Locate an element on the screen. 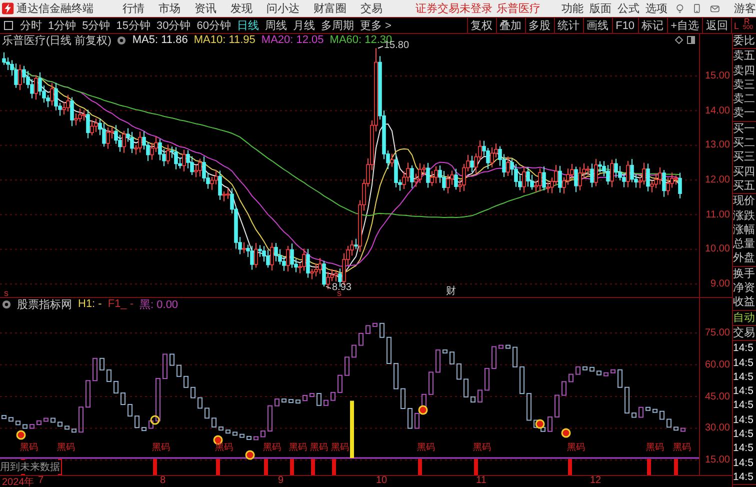  menu-item: 资讯 is located at coordinates (206, 8).